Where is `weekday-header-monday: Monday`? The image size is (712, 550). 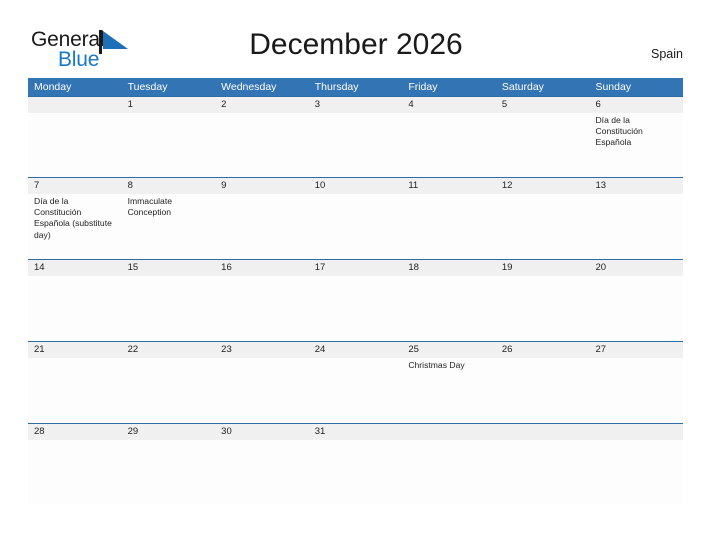
weekday-header-monday: Monday is located at coordinates (53, 87).